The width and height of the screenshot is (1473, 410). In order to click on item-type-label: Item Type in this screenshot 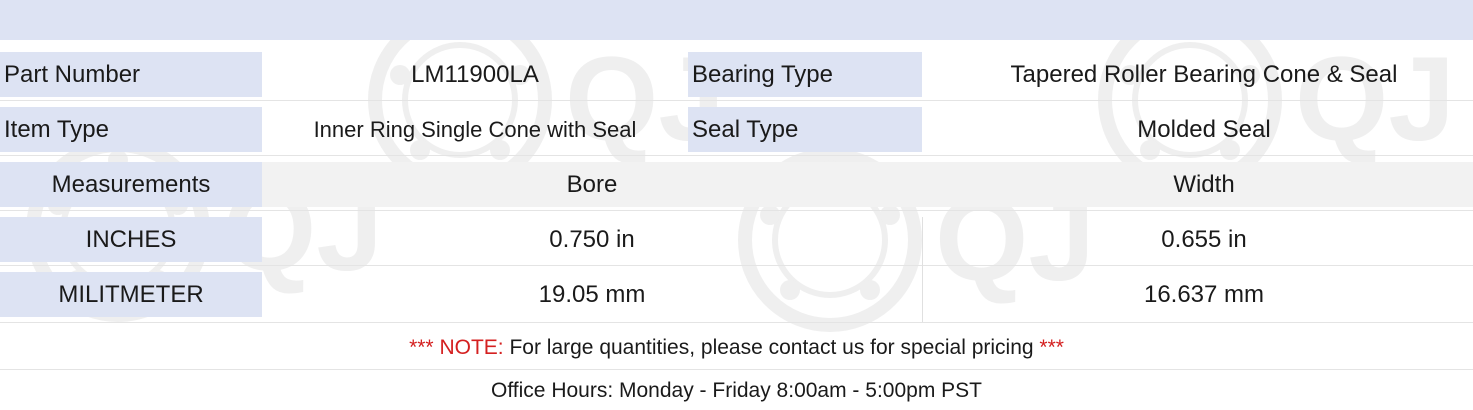, I will do `click(131, 129)`.